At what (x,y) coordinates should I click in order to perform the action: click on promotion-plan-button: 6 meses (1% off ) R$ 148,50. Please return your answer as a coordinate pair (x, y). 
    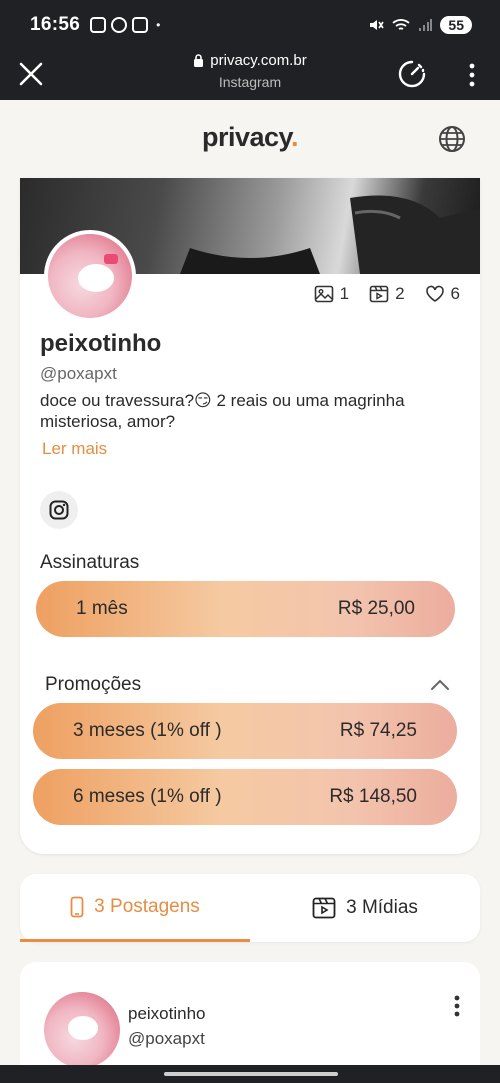
    Looking at the image, I should click on (245, 797).